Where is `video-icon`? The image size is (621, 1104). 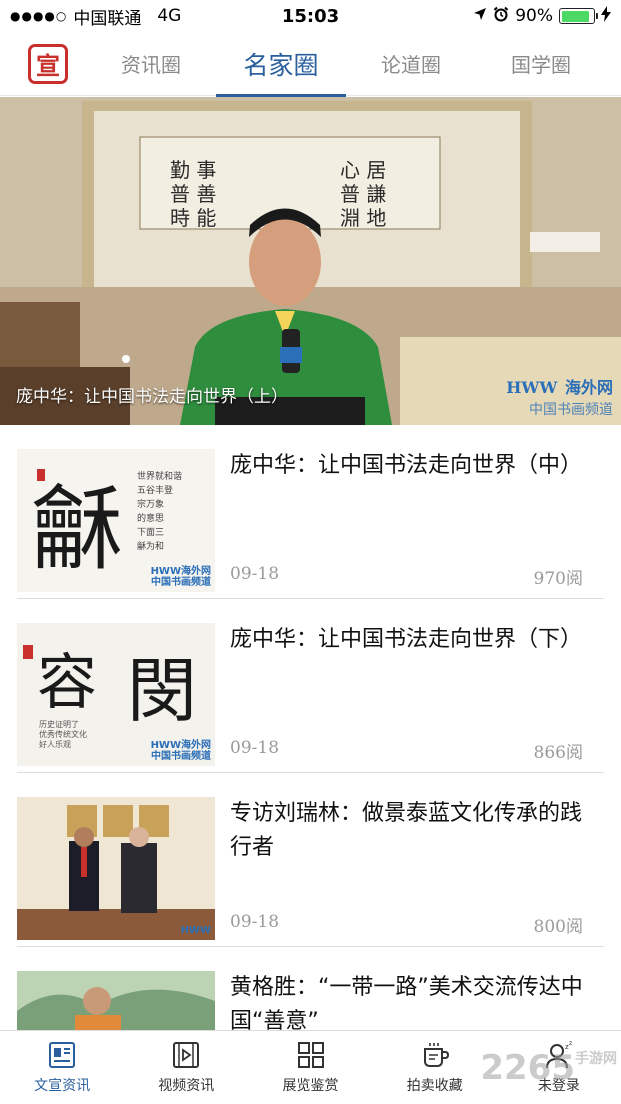 video-icon is located at coordinates (186, 1055).